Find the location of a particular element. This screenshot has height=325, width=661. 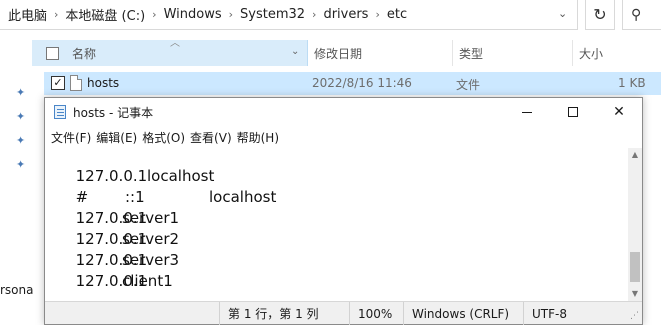

menu-view: 查看(V) is located at coordinates (211, 137).